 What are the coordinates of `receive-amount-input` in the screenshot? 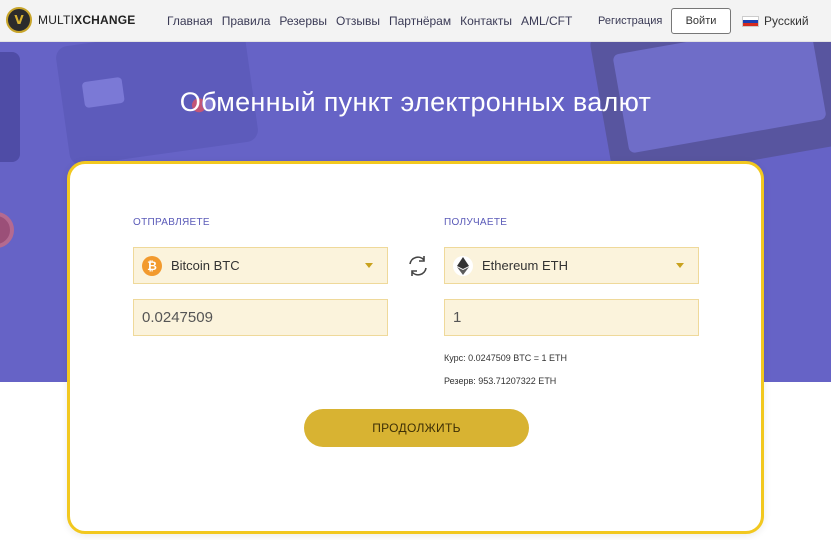 It's located at (571, 317).